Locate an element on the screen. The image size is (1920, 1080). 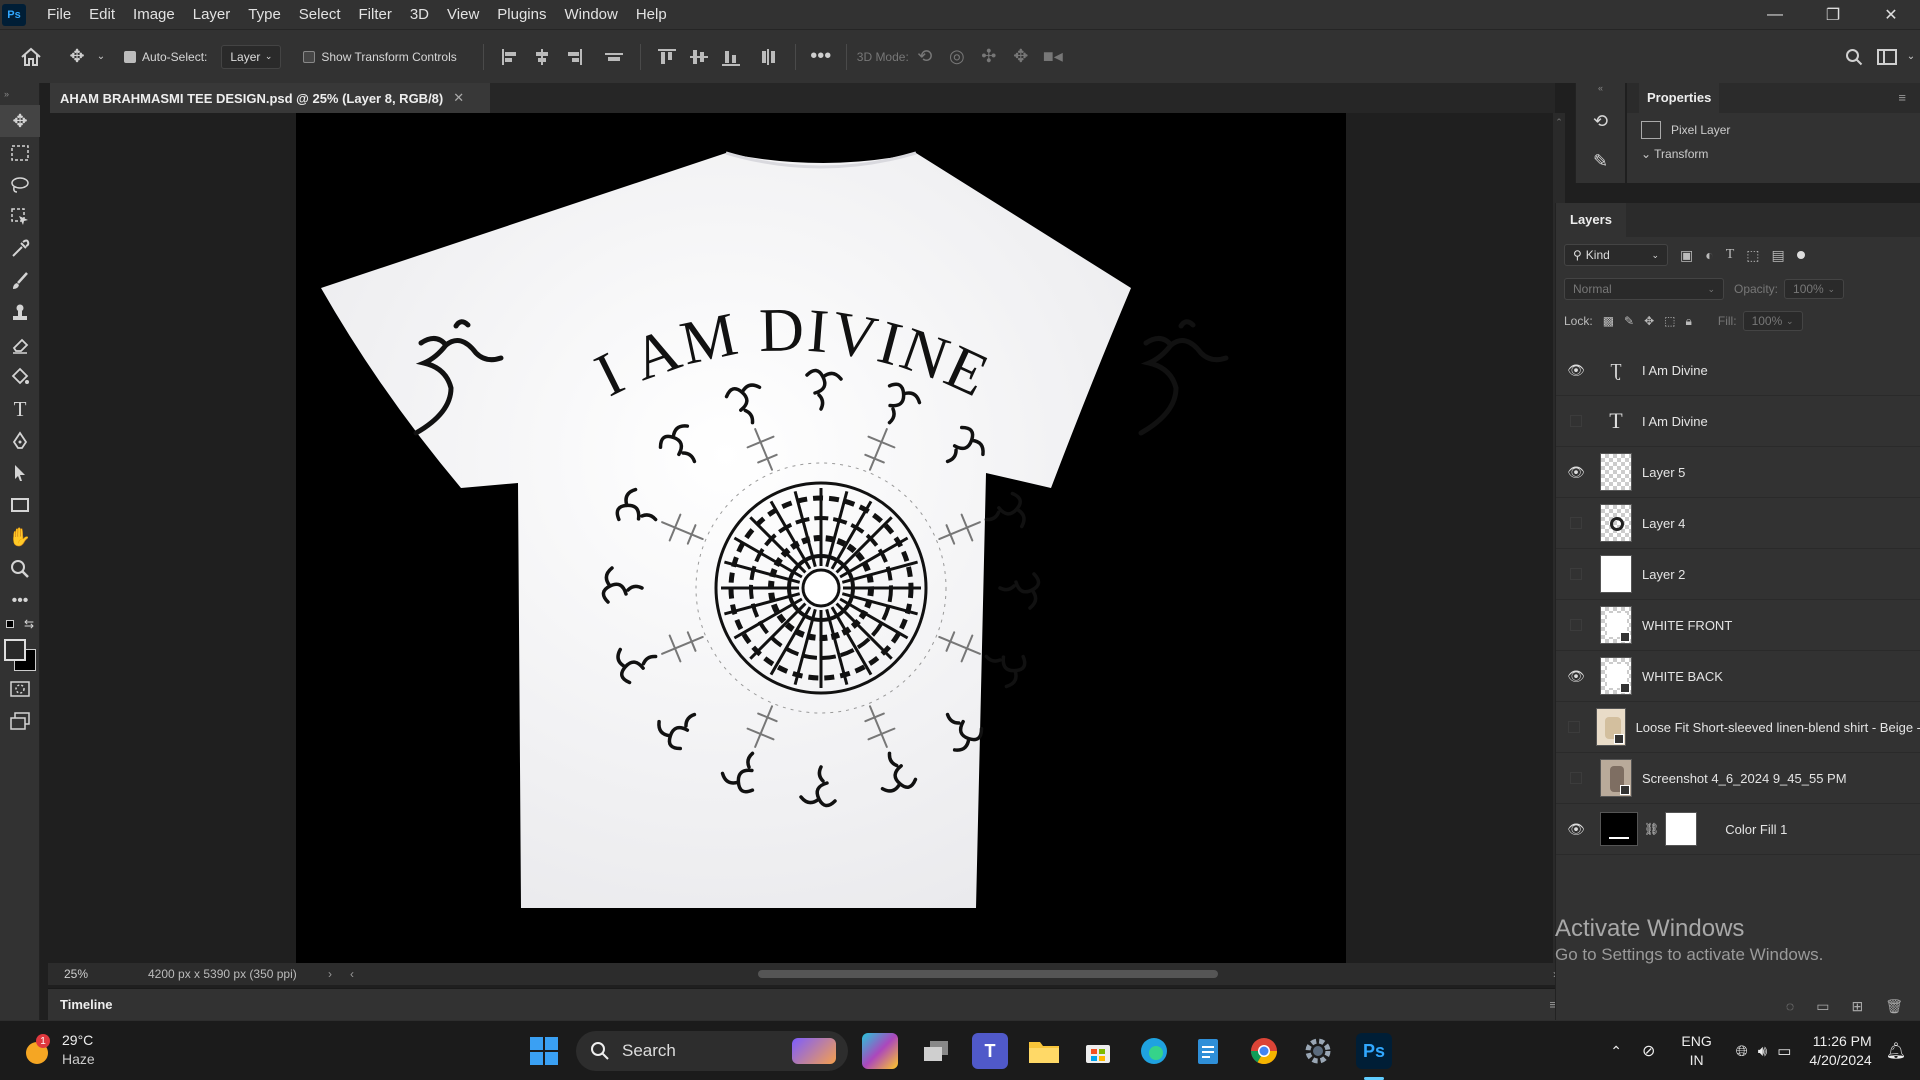
stamp-tool-icon is located at coordinates (20, 313).